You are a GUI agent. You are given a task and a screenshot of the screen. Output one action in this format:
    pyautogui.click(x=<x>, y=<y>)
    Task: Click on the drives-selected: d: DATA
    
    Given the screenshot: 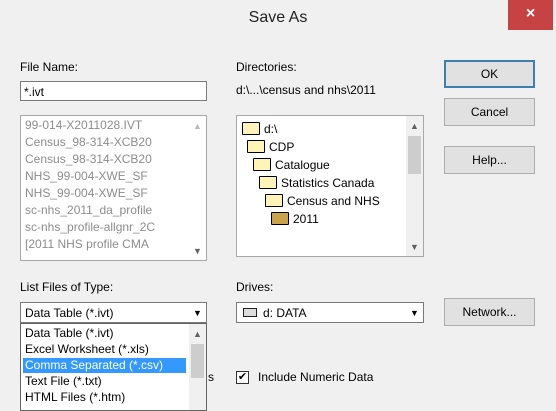 What is the action you would take?
    pyautogui.click(x=285, y=313)
    